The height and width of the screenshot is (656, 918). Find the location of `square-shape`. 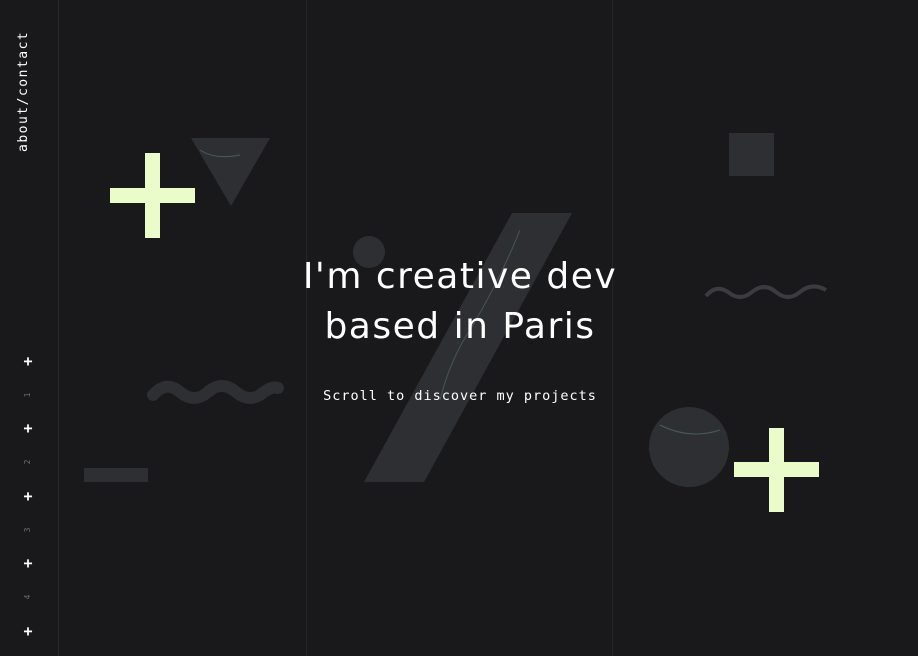

square-shape is located at coordinates (751, 154).